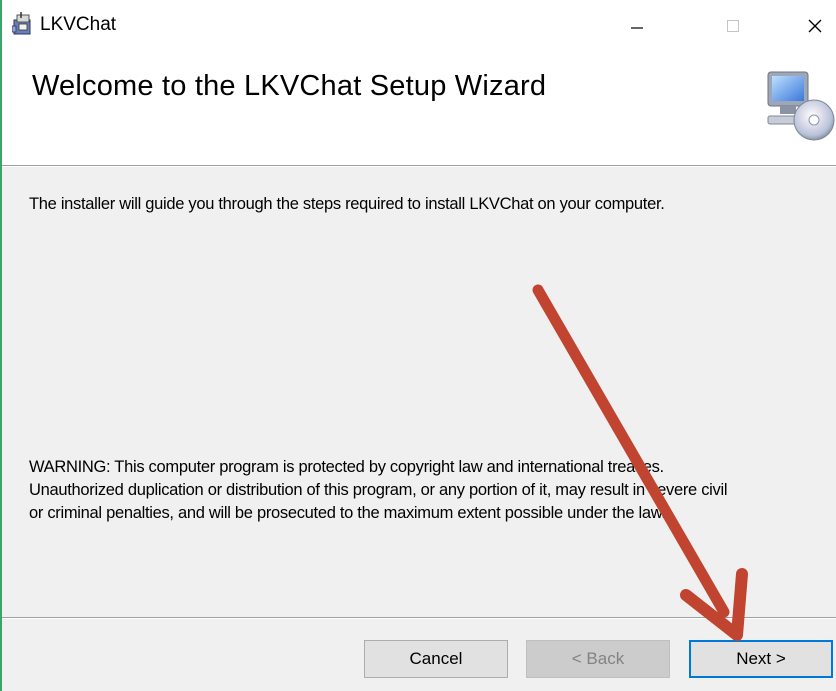  I want to click on title-bar: LKVChat, so click(419, 26).